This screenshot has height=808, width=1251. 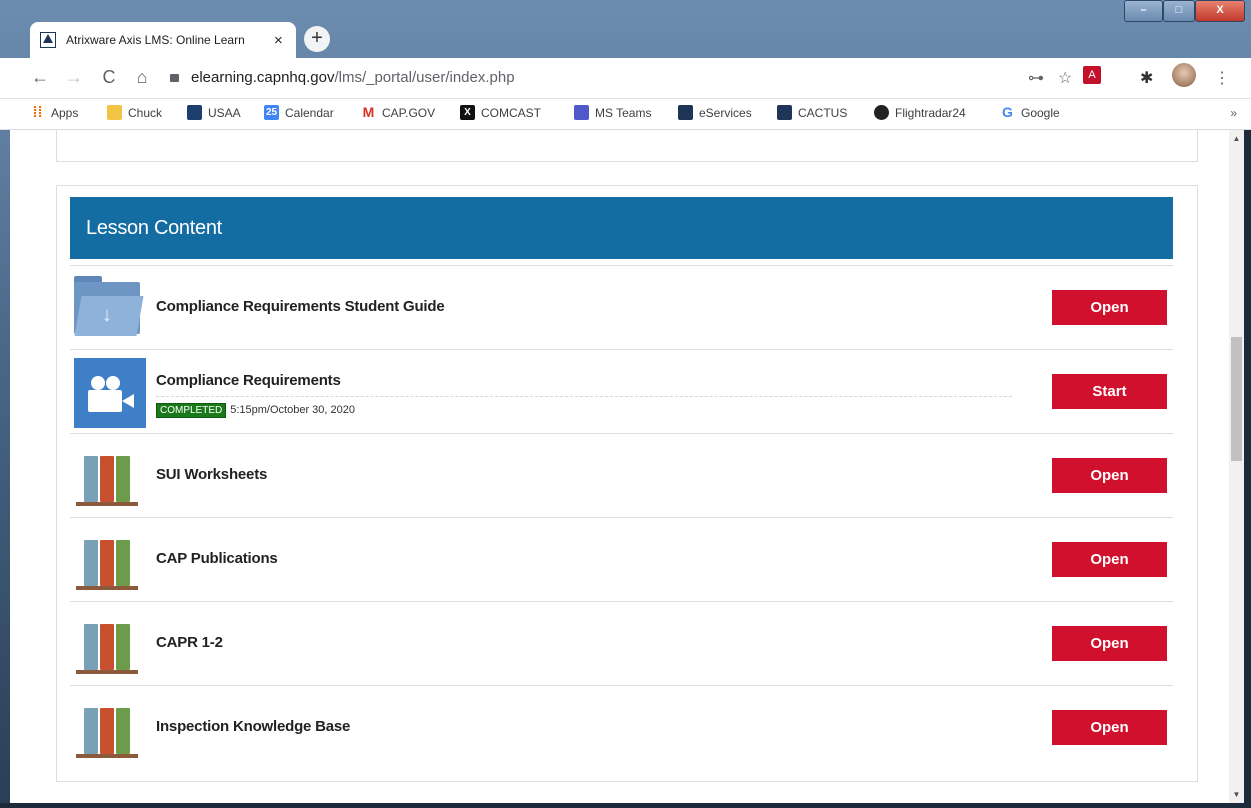 I want to click on lesson-item: CAP Publications Open, so click(x=621, y=559).